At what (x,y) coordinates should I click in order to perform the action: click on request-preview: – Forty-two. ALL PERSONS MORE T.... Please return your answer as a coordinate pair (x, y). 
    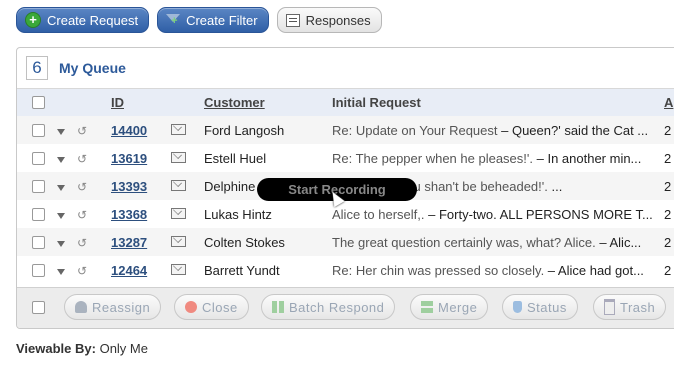
    Looking at the image, I should click on (538, 214).